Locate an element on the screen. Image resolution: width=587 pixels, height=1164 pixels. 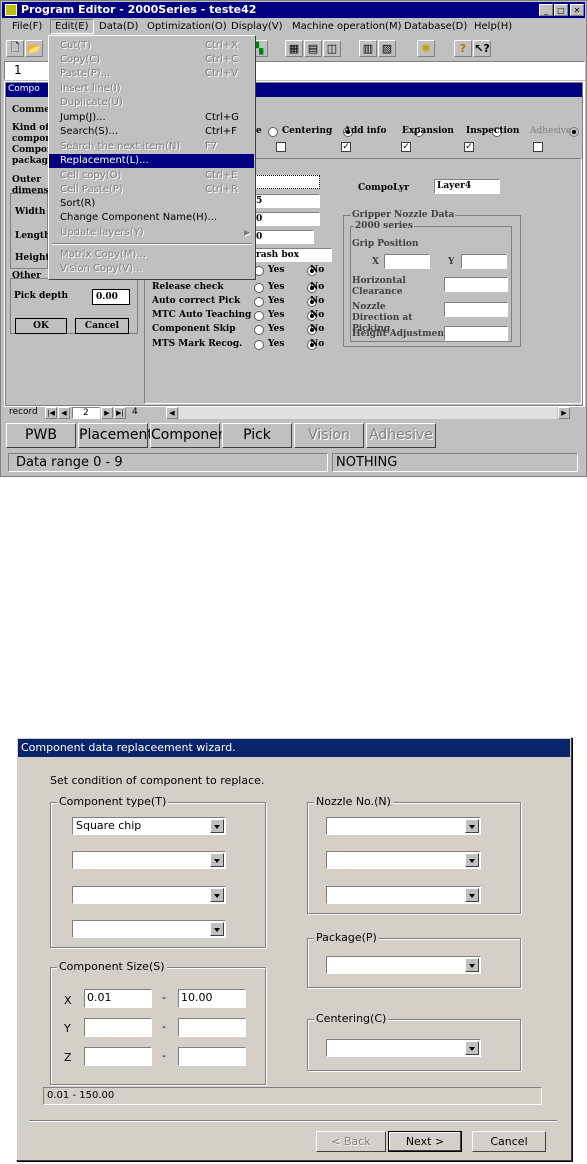
menu-item-duplicate: Duplicate(U) is located at coordinates (151, 103).